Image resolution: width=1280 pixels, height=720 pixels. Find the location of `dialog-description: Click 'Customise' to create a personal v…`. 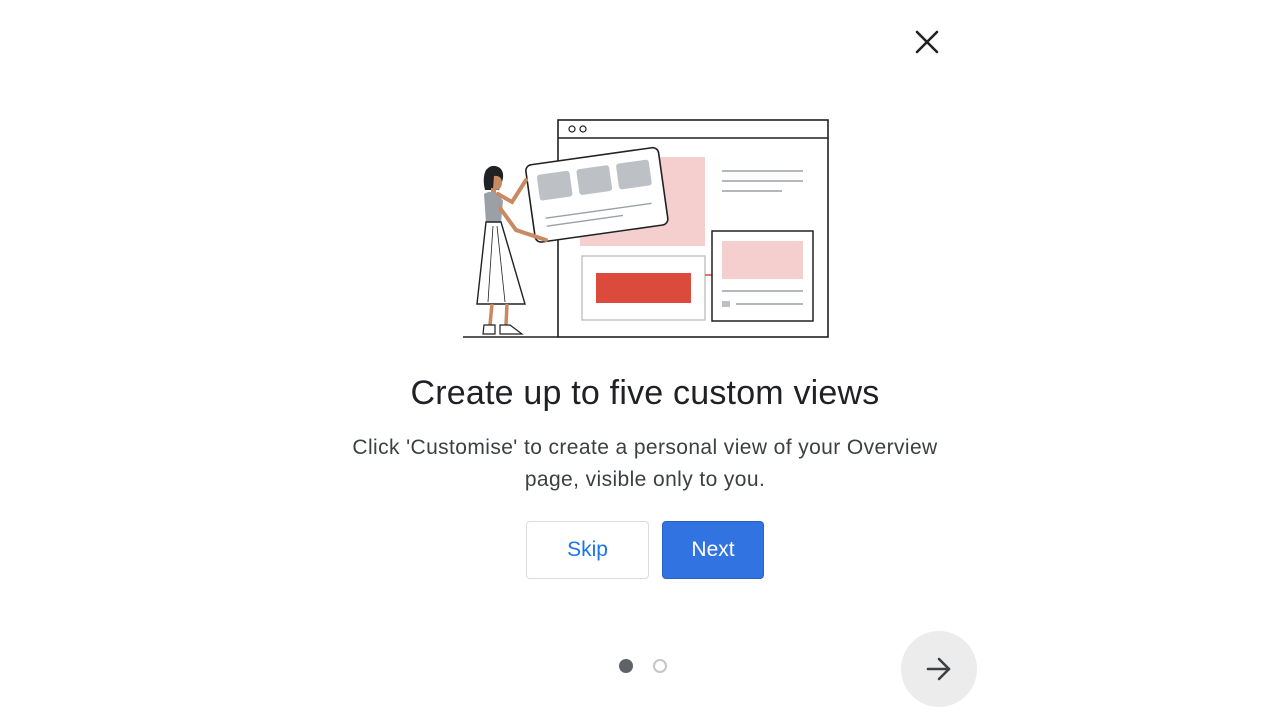

dialog-description: Click 'Customise' to create a personal v… is located at coordinates (645, 463).